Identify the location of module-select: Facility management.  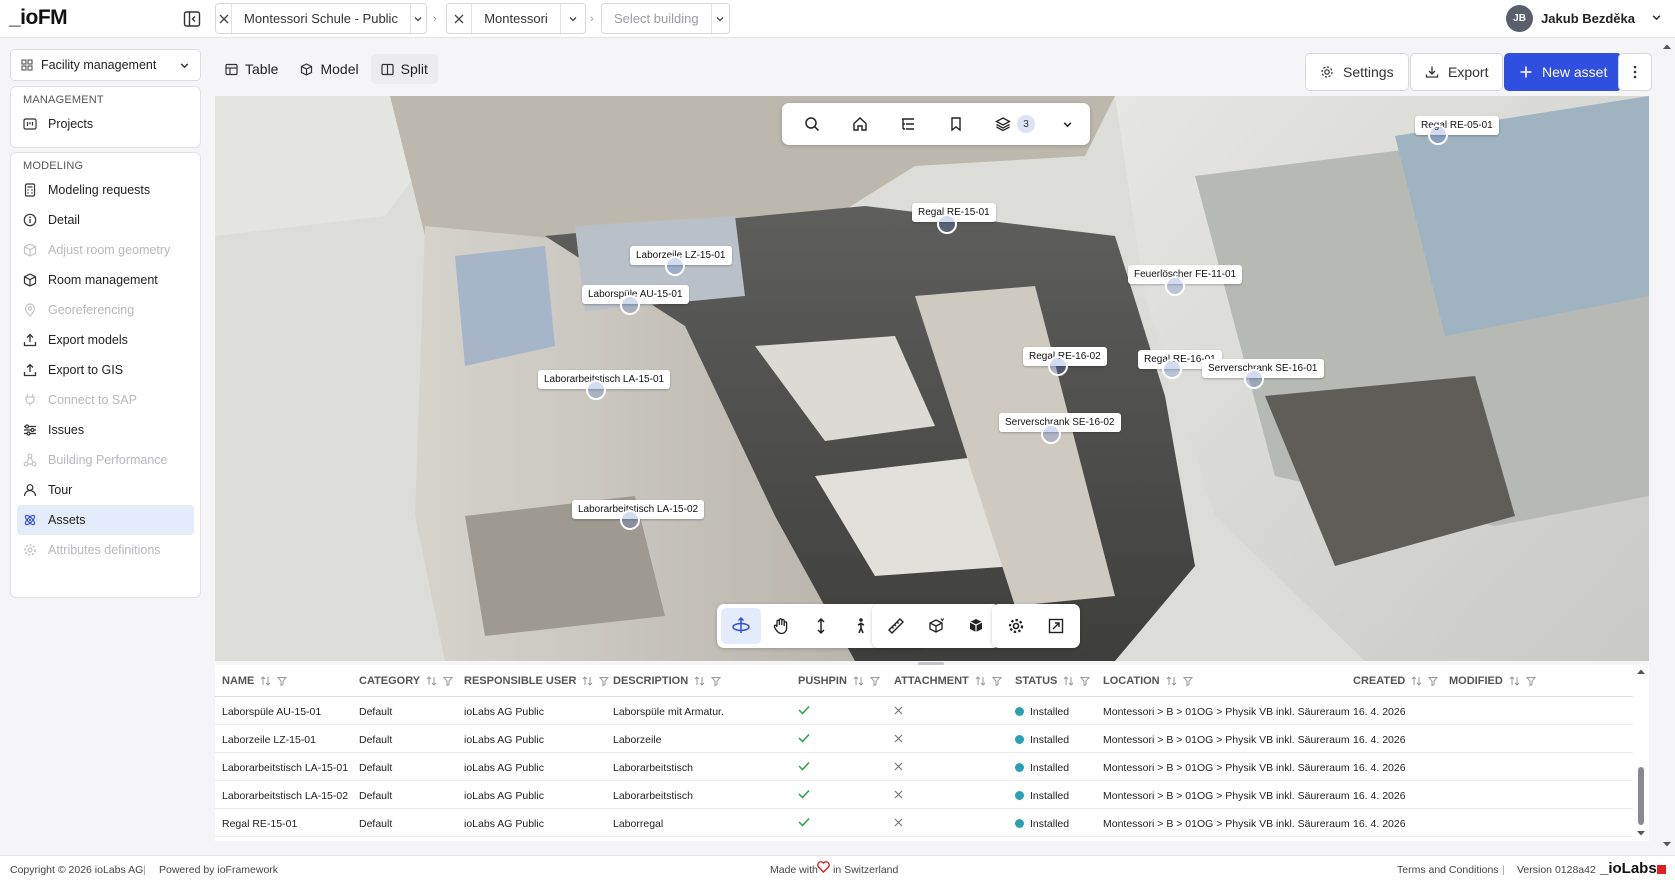
(105, 65).